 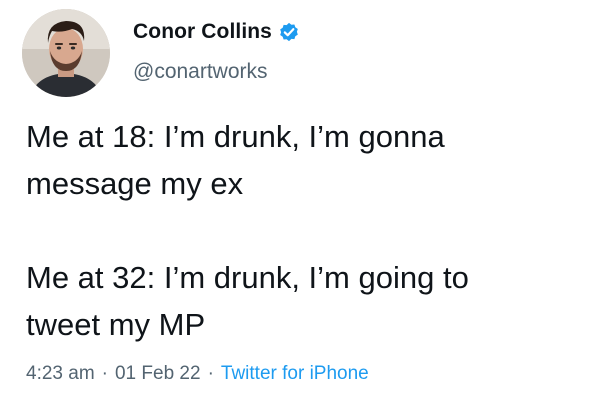 What do you see at coordinates (158, 373) in the screenshot?
I see `tweet-date: 01 Feb 22` at bounding box center [158, 373].